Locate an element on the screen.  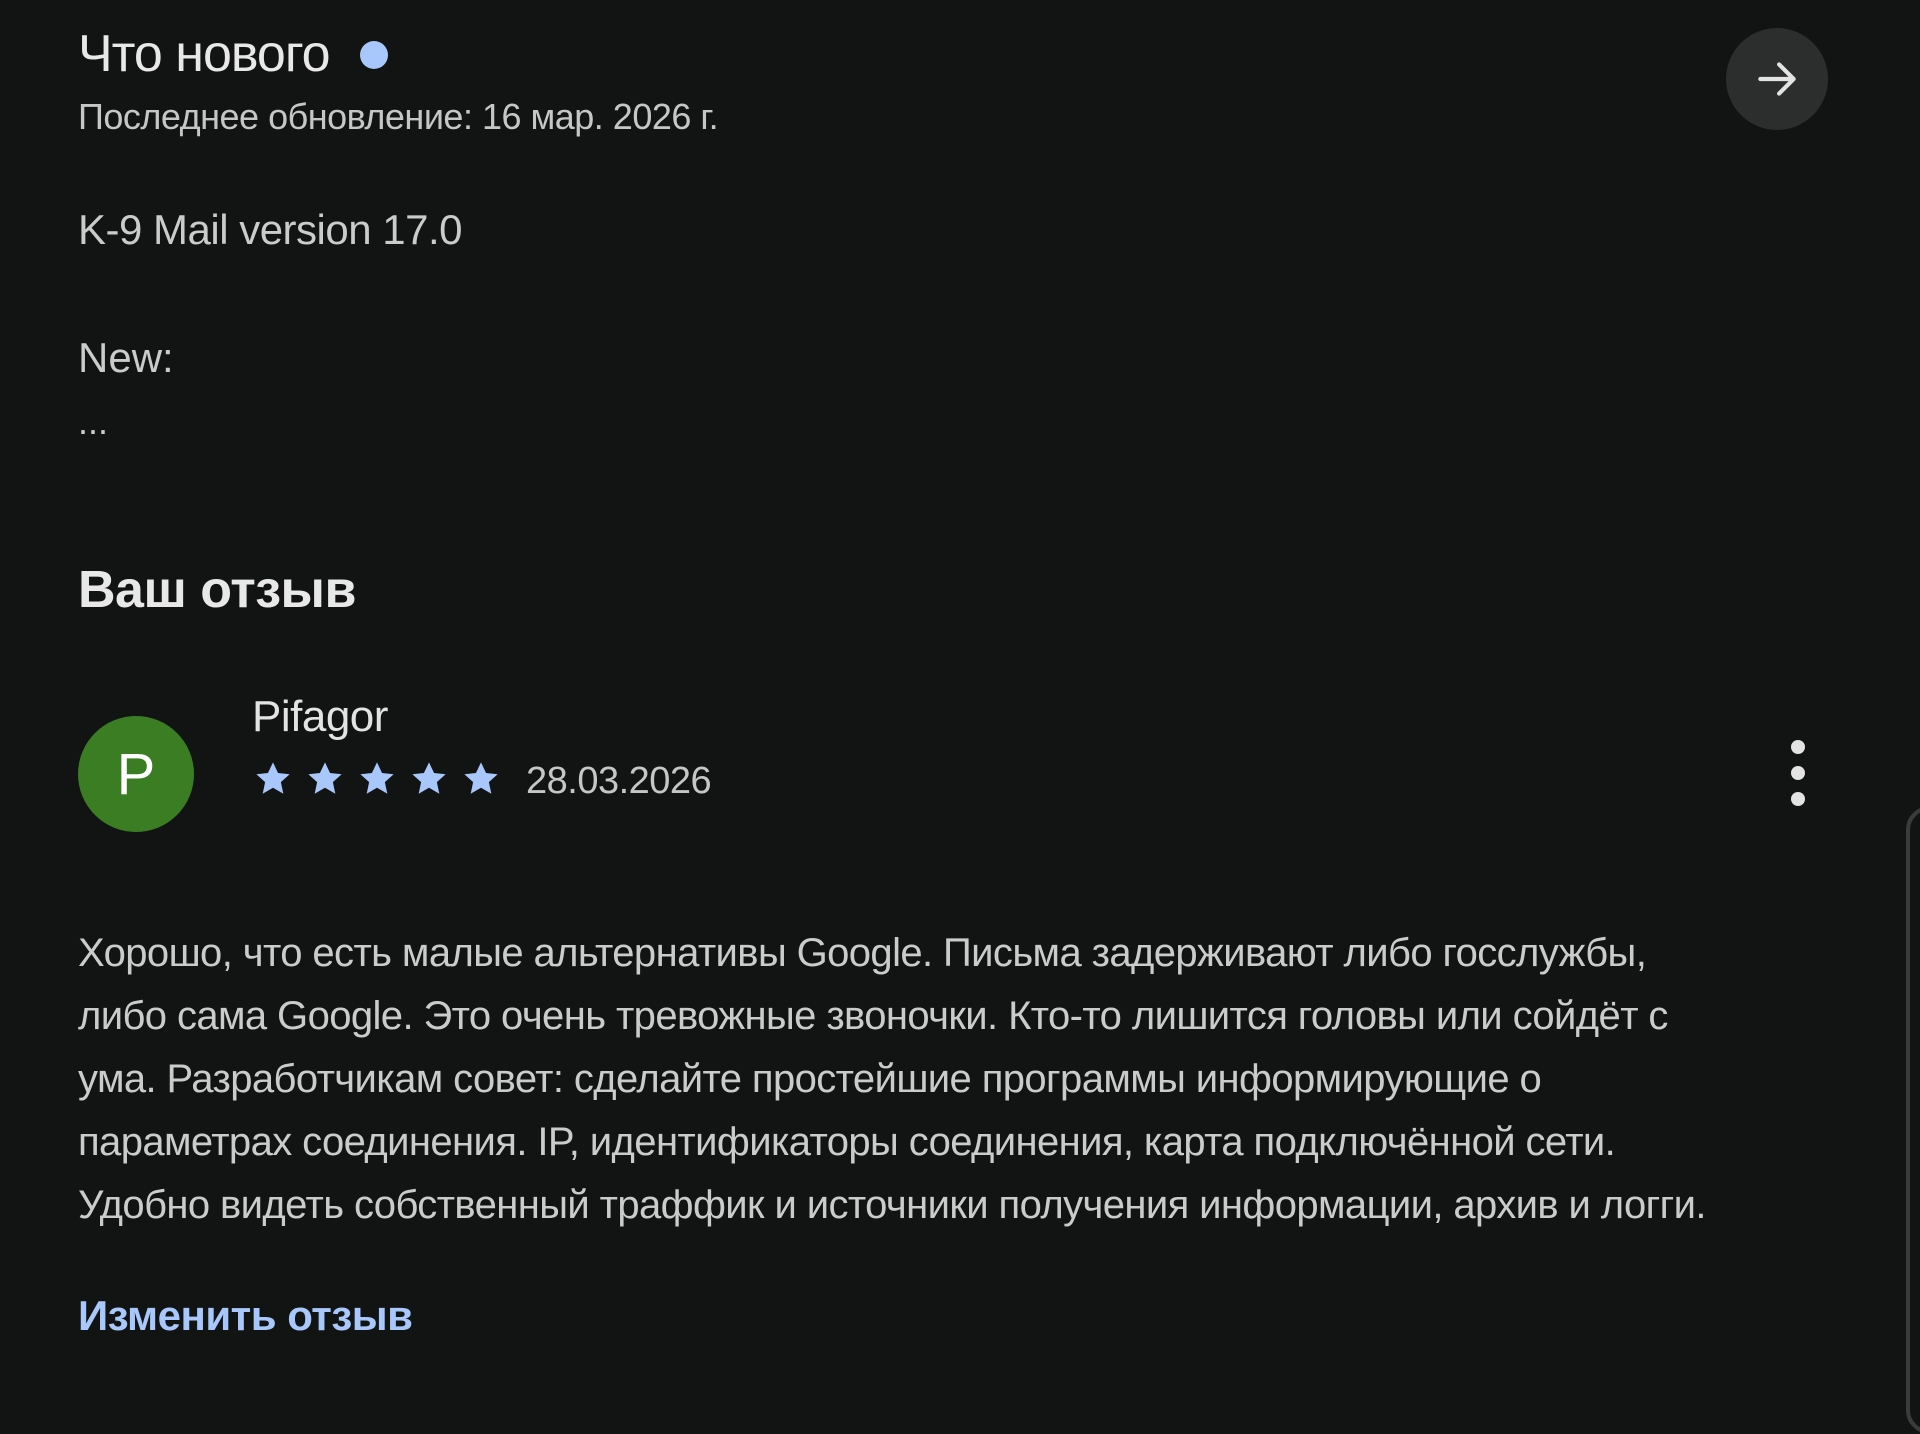
avatar-letter: P is located at coordinates (136, 774).